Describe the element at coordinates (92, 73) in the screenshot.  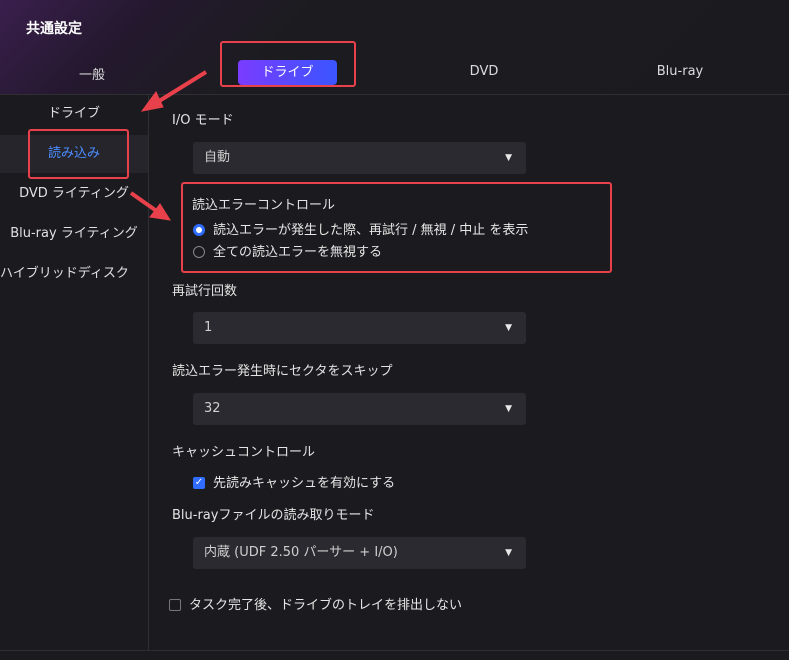
I see `tab-general: 一般` at that location.